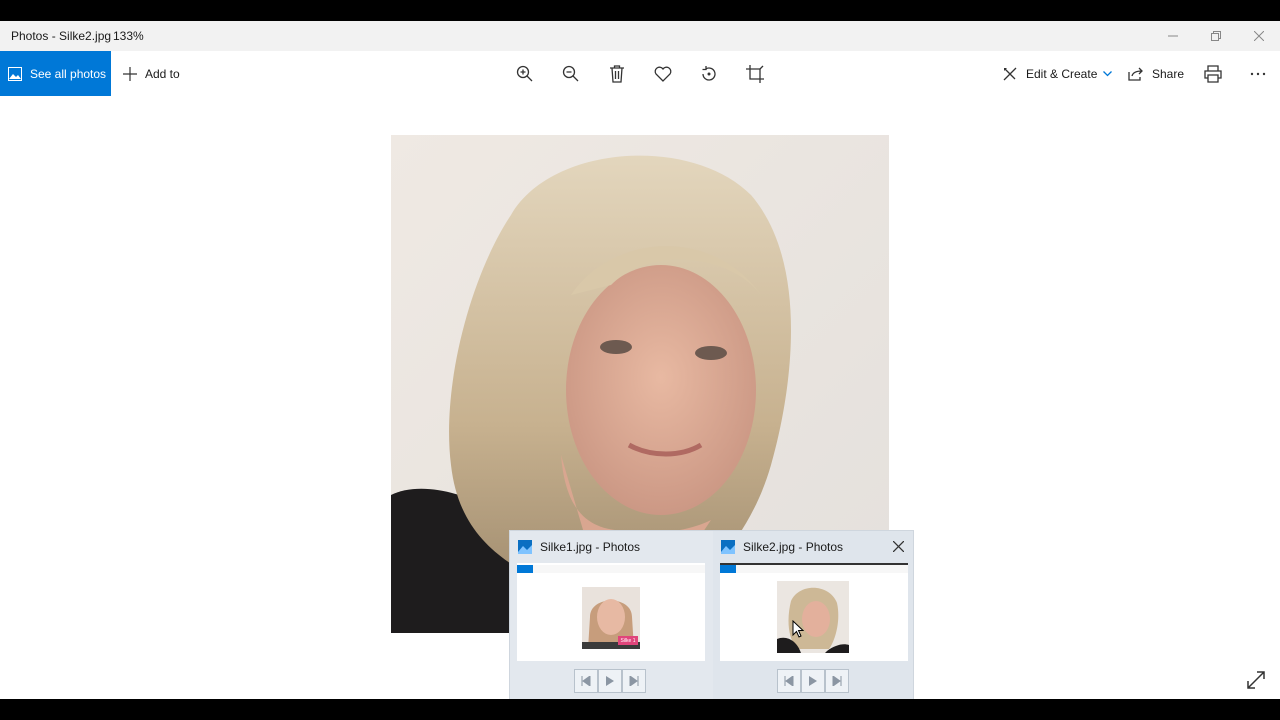  What do you see at coordinates (1135, 74) in the screenshot?
I see `share-icon` at bounding box center [1135, 74].